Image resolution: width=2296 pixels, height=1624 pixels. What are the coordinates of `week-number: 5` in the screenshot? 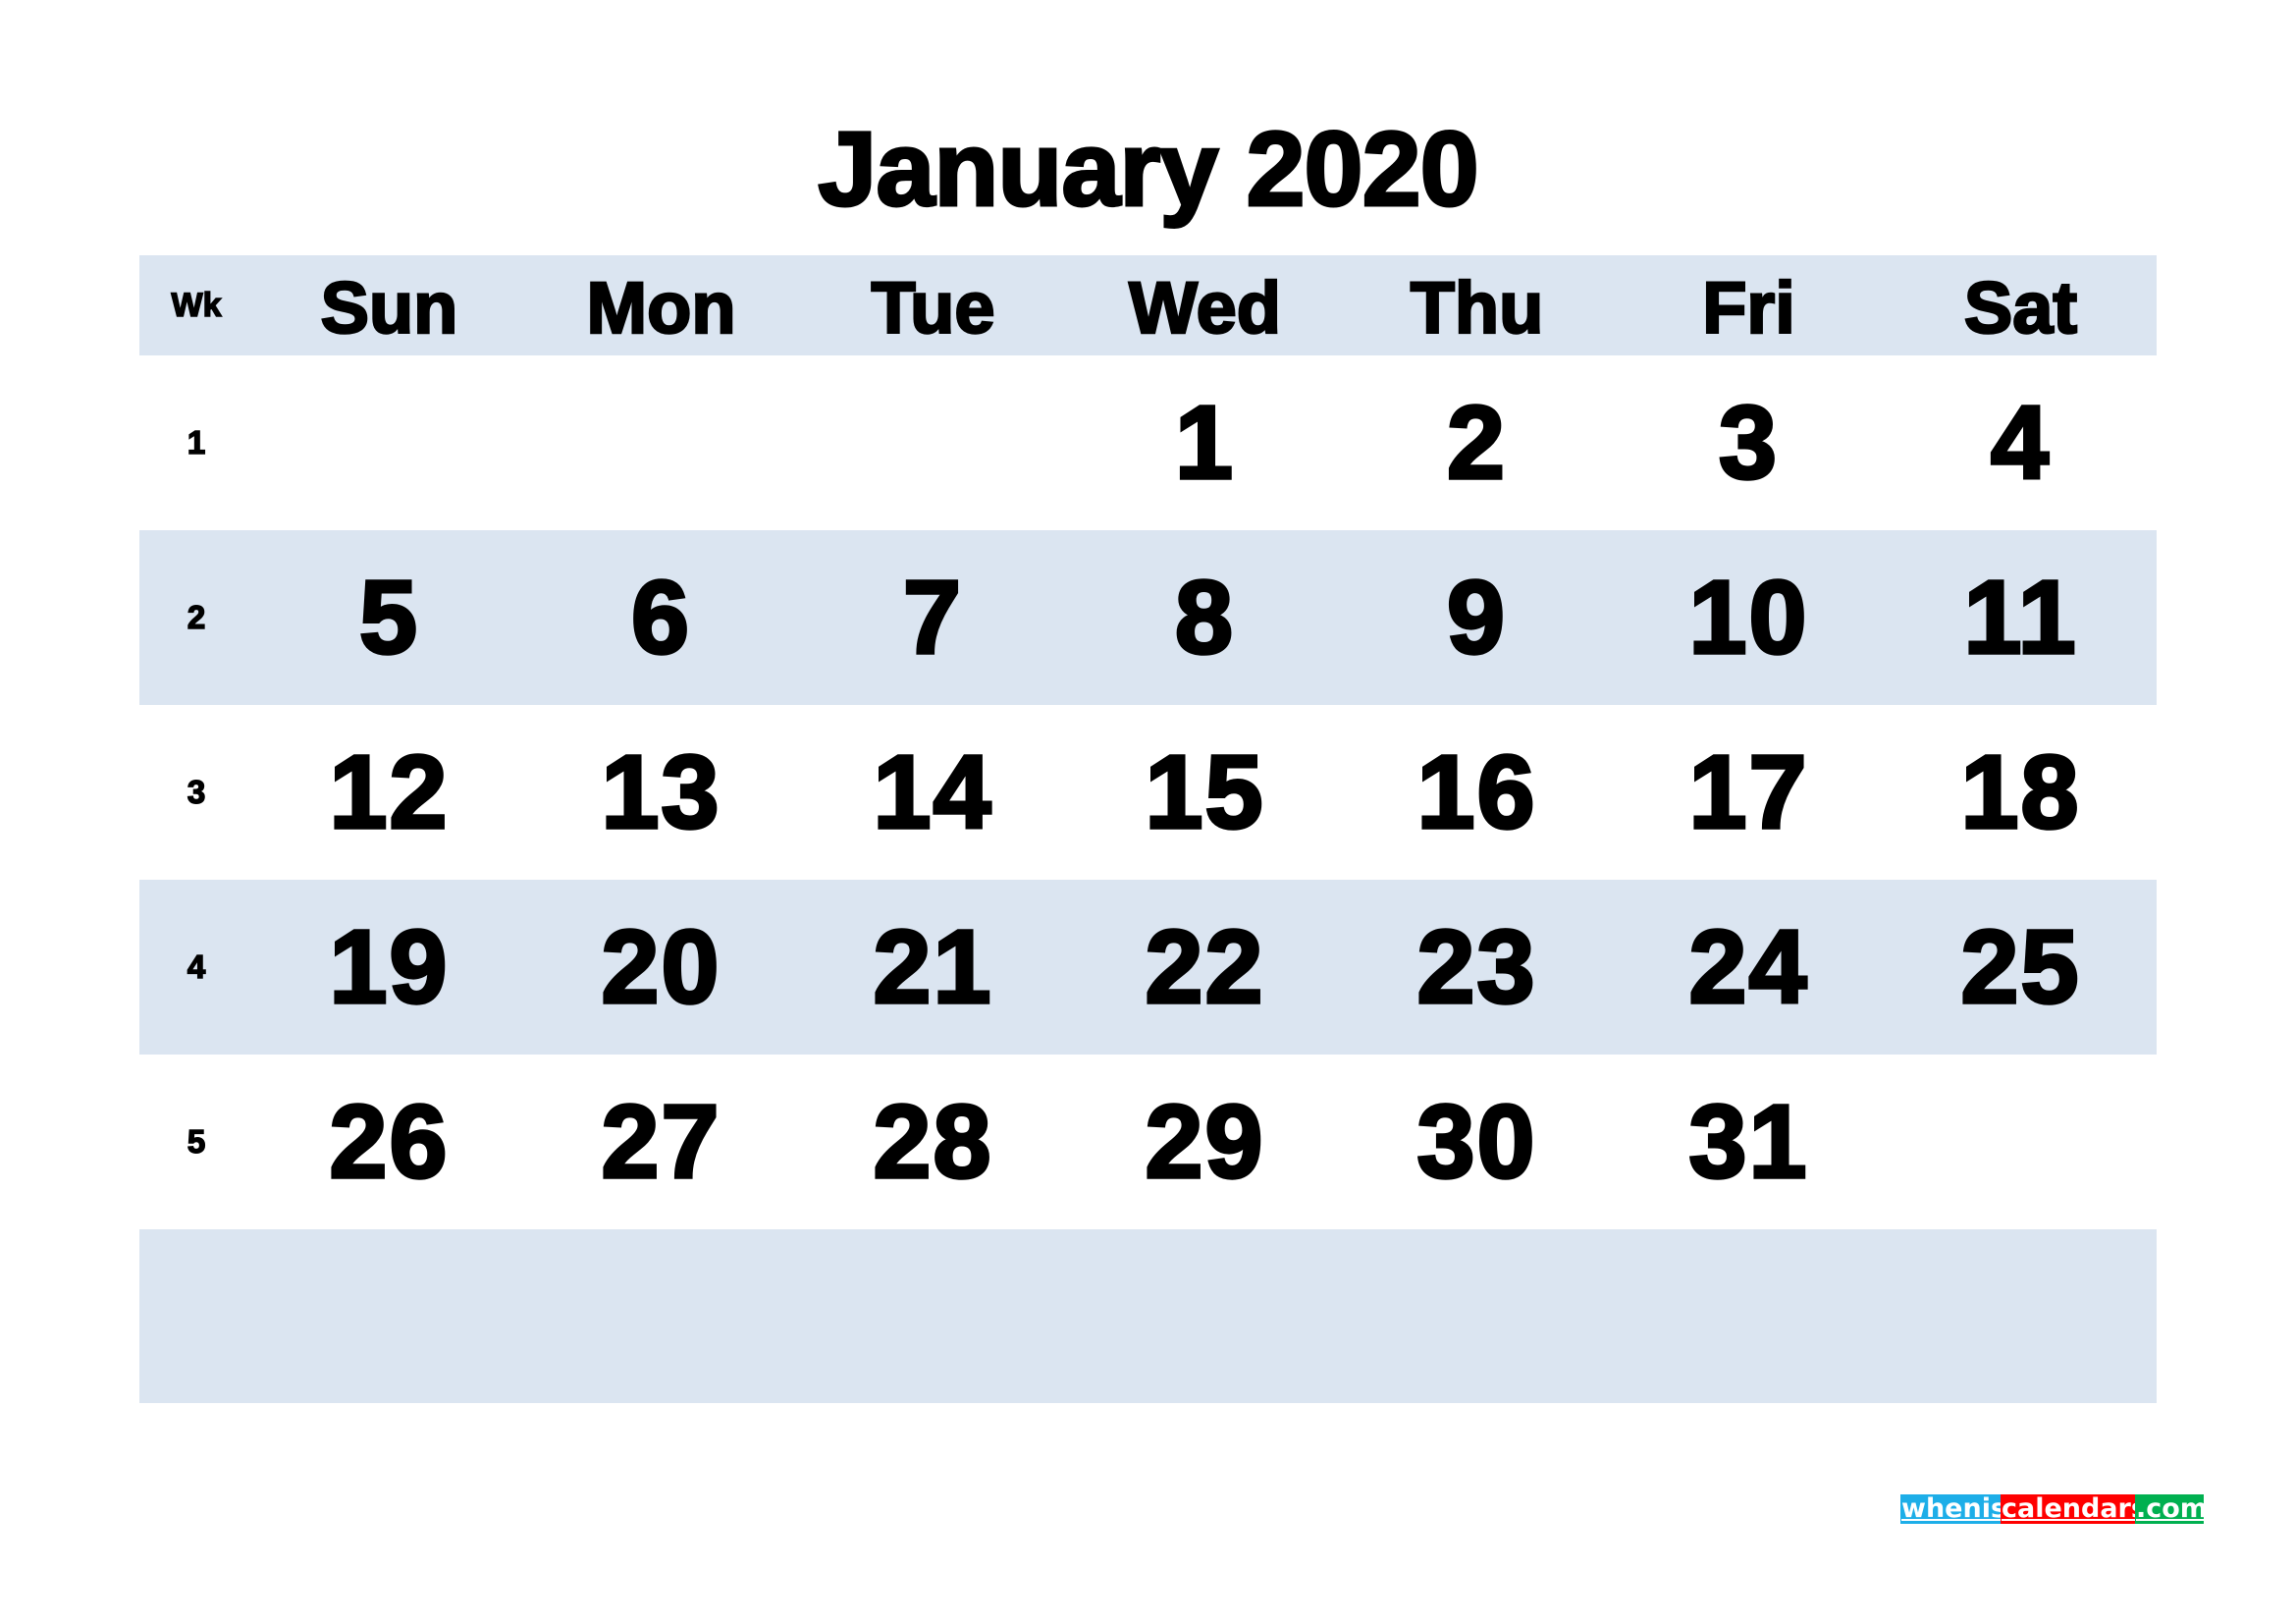 It's located at (196, 1141).